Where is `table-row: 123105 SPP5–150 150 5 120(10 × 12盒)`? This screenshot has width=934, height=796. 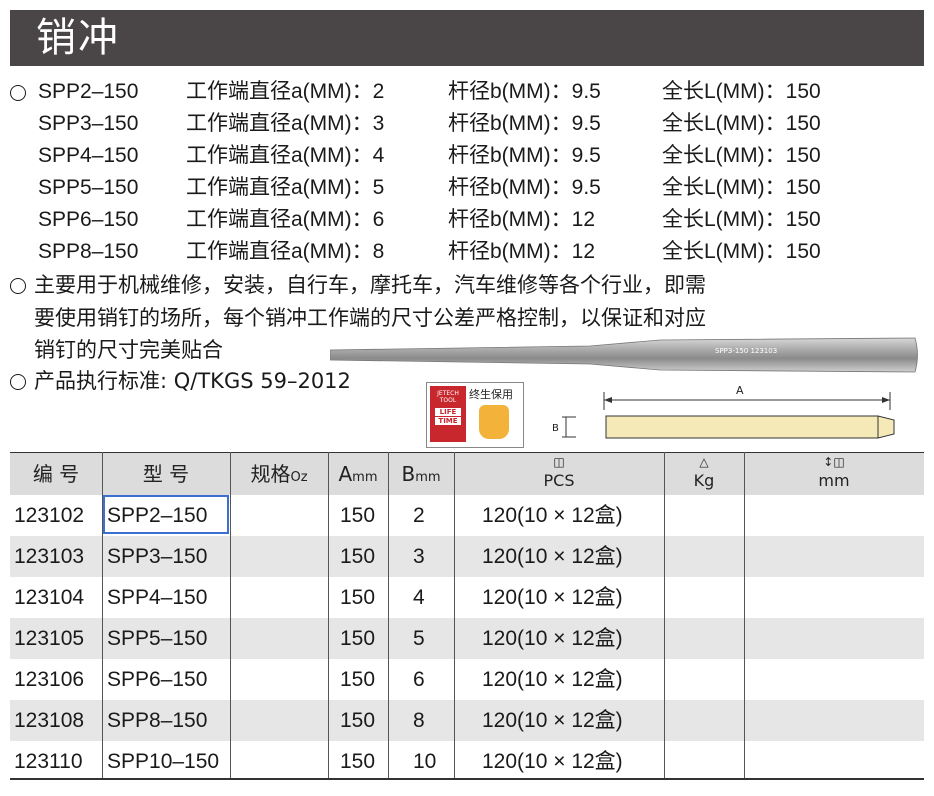 table-row: 123105 SPP5–150 150 5 120(10 × 12盒) is located at coordinates (467, 638).